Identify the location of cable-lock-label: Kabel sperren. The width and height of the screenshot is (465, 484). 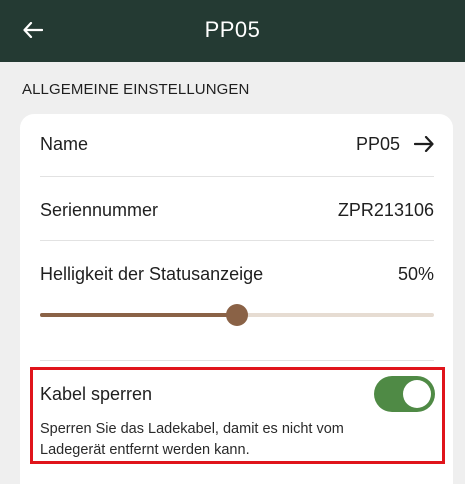
(96, 393).